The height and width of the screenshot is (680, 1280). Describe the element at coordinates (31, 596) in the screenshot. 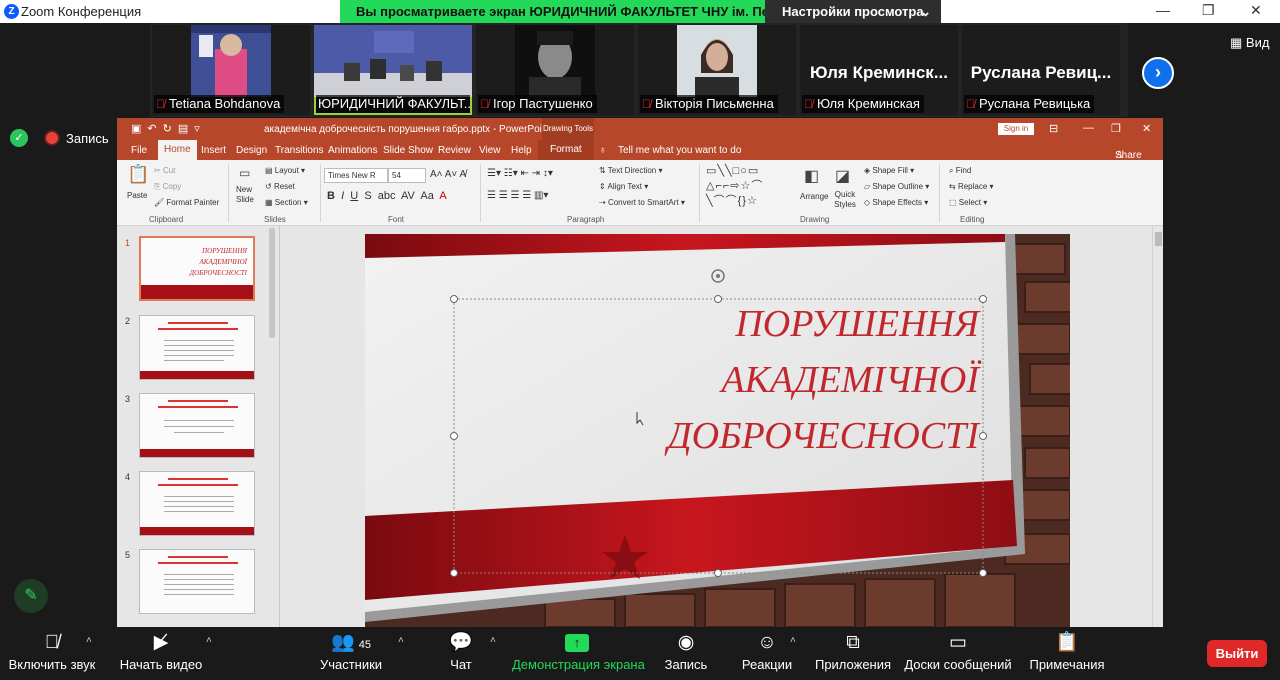

I see `annotate-pen-icon: ✎` at that location.